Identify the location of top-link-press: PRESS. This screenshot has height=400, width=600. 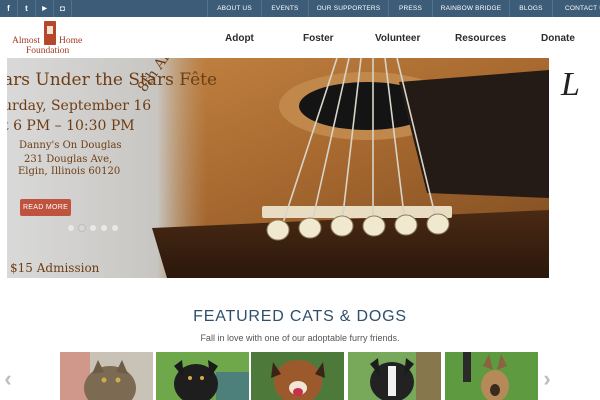
(410, 8).